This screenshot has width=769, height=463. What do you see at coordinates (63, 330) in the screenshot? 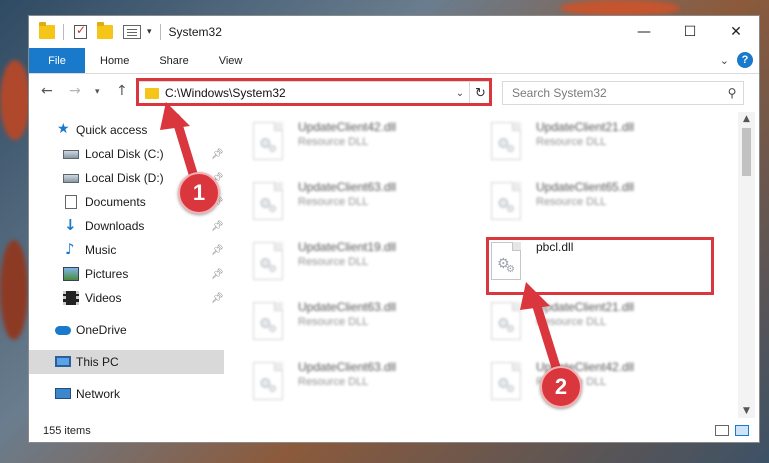
I see `cloud-icon` at bounding box center [63, 330].